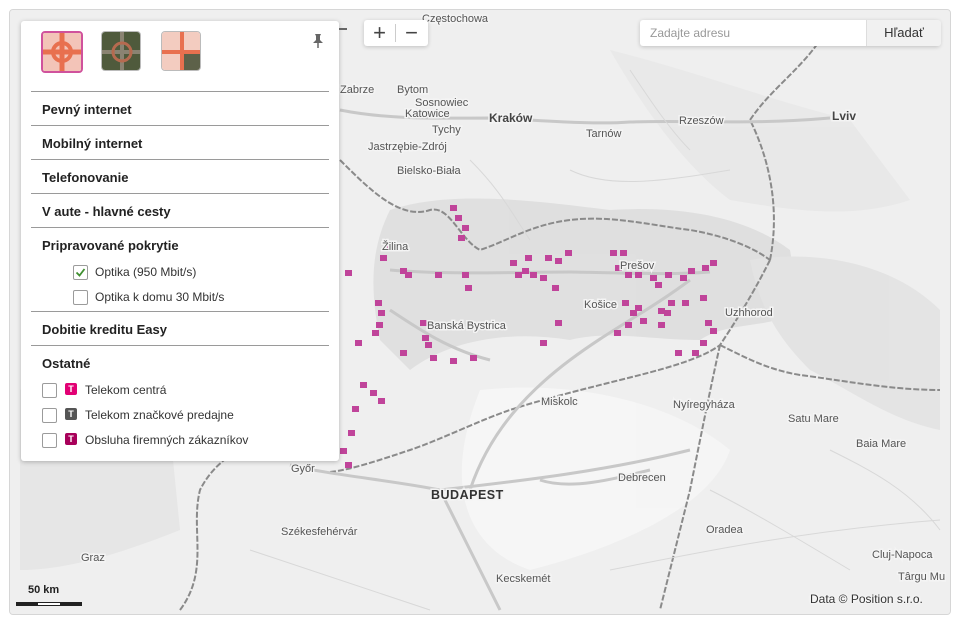 Image resolution: width=959 pixels, height=624 pixels. Describe the element at coordinates (49, 604) in the screenshot. I see `scale-ruler` at that location.